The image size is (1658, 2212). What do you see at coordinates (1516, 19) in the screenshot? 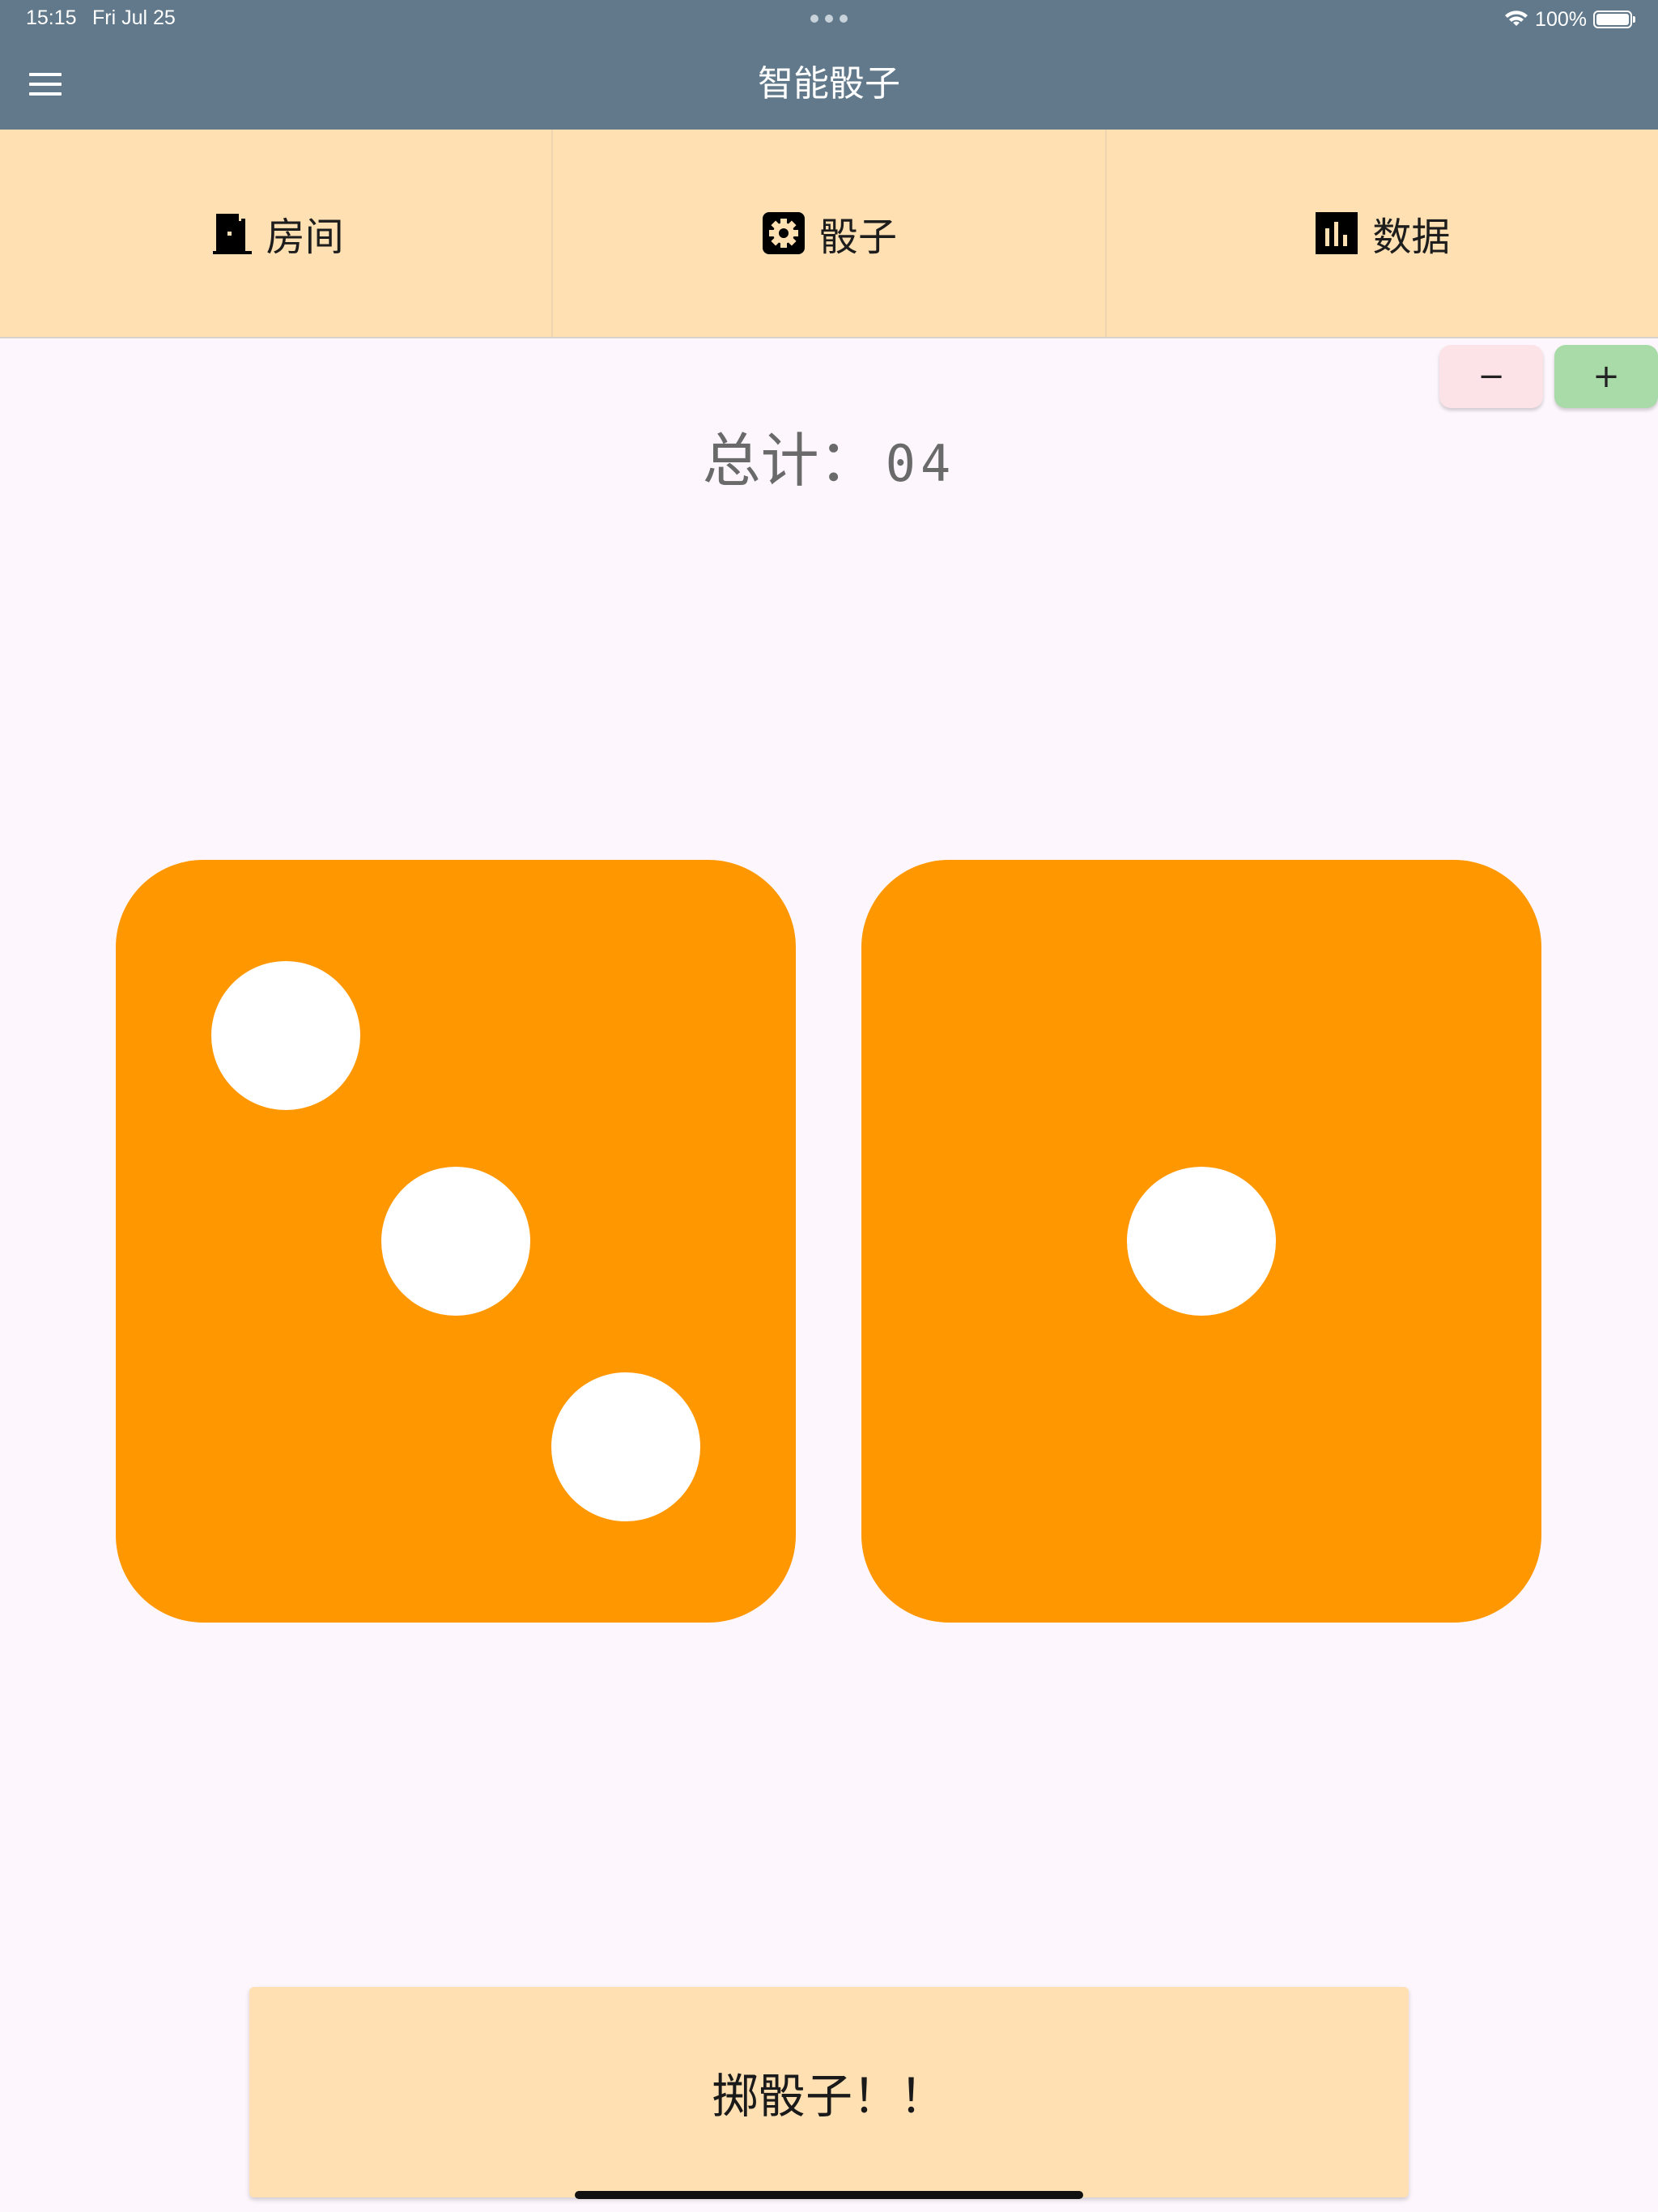
I see `wifi-icon` at bounding box center [1516, 19].